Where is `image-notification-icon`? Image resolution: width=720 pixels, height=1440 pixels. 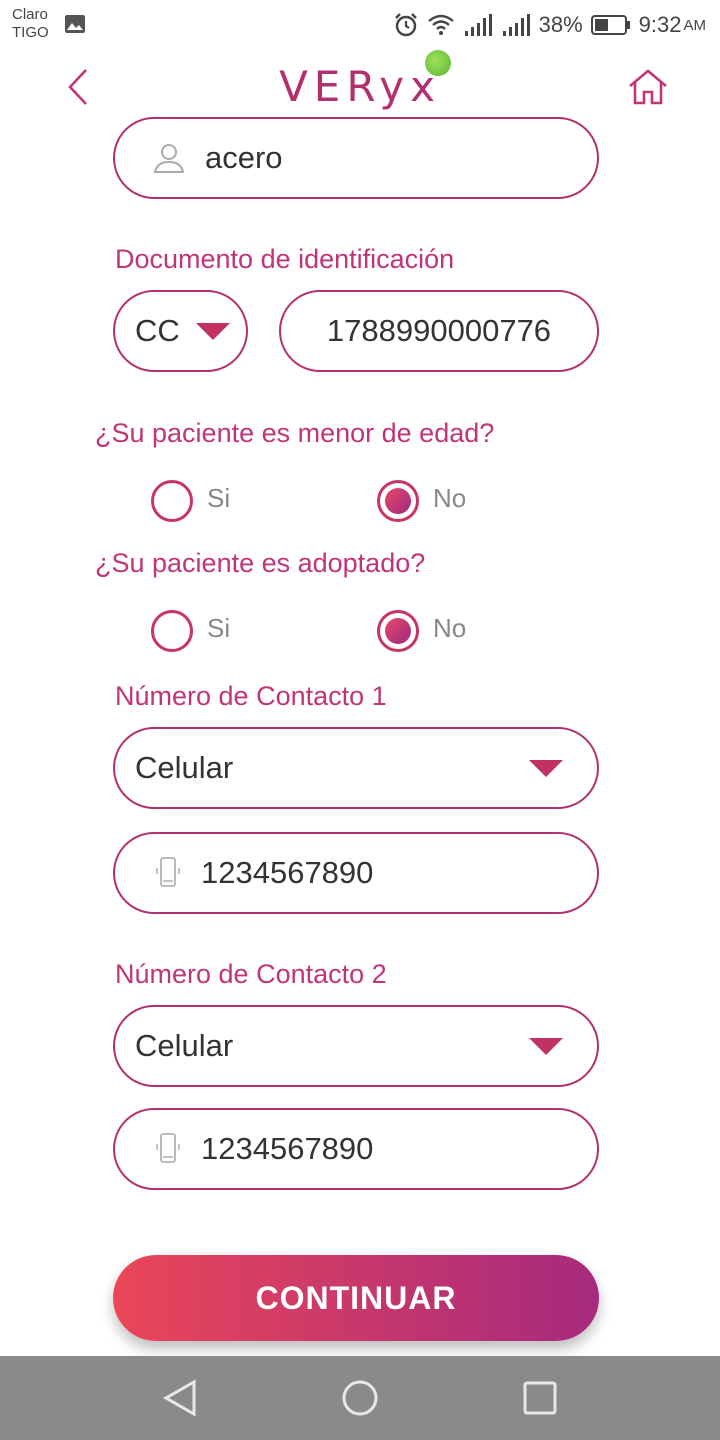 image-notification-icon is located at coordinates (75, 24).